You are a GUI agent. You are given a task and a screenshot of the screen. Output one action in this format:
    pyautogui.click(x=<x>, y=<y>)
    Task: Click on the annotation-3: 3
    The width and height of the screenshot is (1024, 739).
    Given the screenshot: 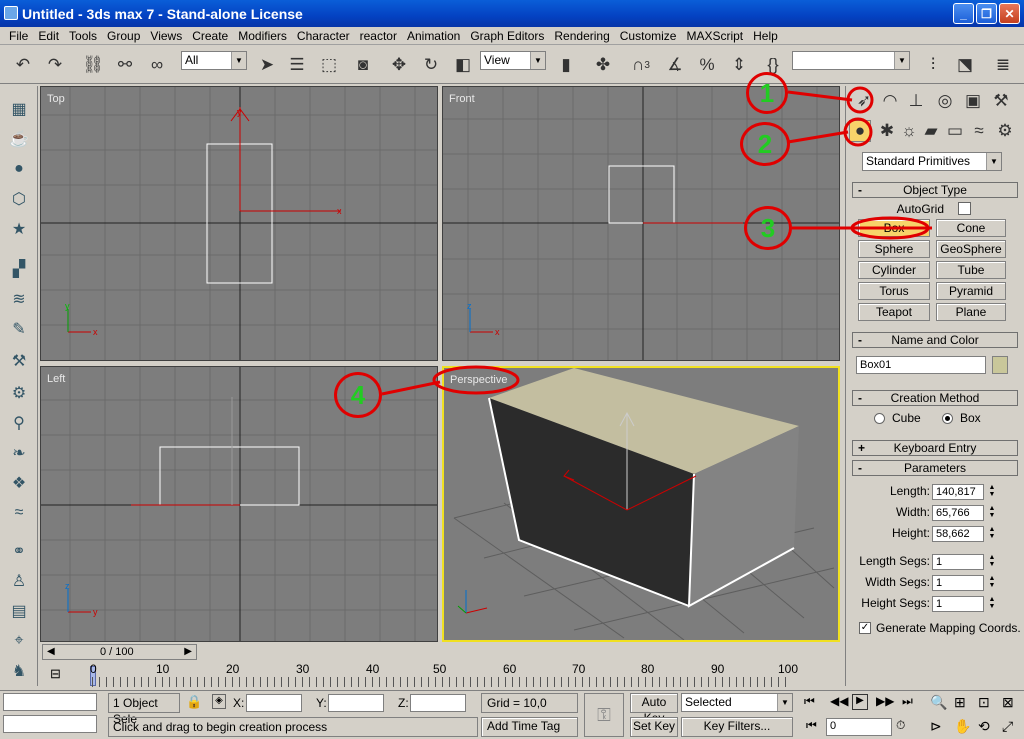 What is the action you would take?
    pyautogui.click(x=768, y=228)
    